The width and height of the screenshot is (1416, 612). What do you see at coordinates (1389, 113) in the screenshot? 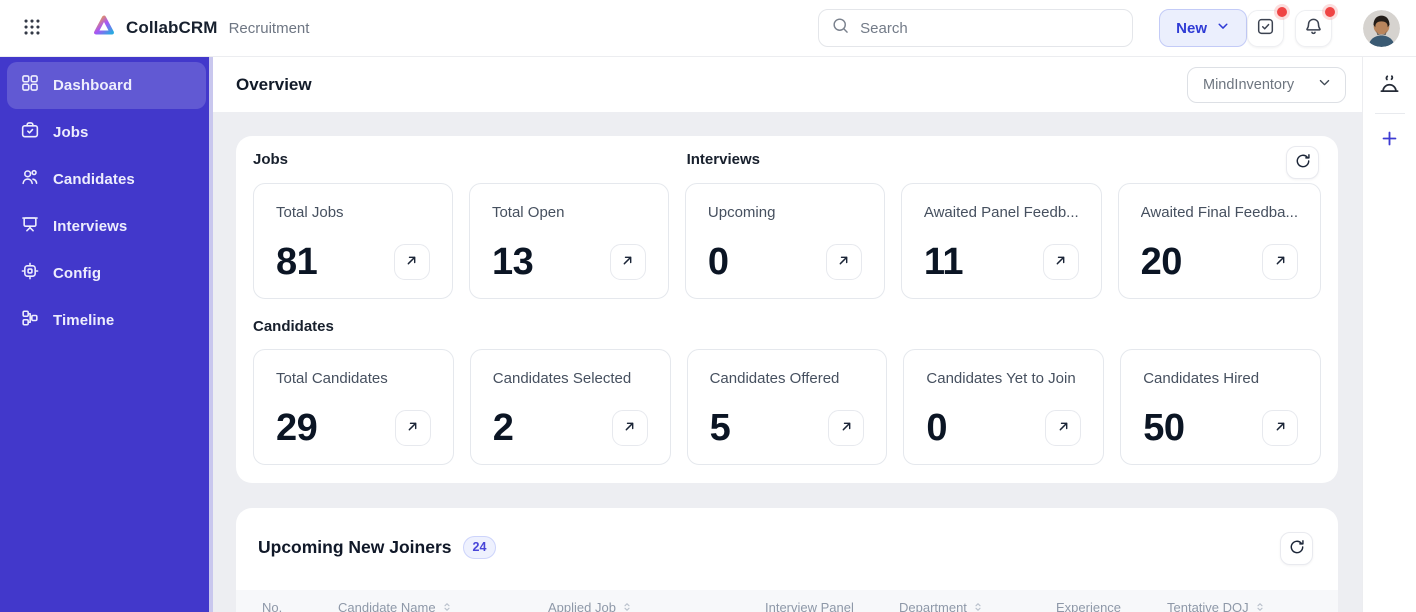
I see `rail-divider` at bounding box center [1389, 113].